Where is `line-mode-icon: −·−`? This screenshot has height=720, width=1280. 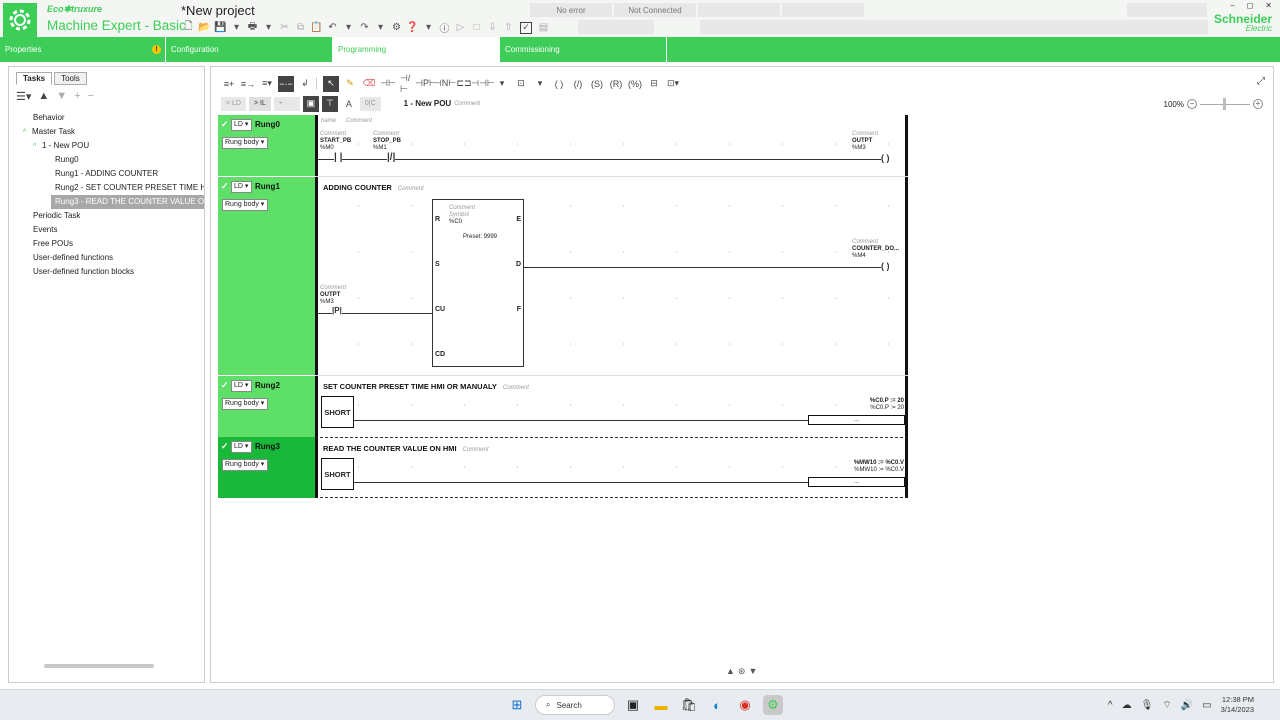
line-mode-icon: −·− is located at coordinates (286, 83).